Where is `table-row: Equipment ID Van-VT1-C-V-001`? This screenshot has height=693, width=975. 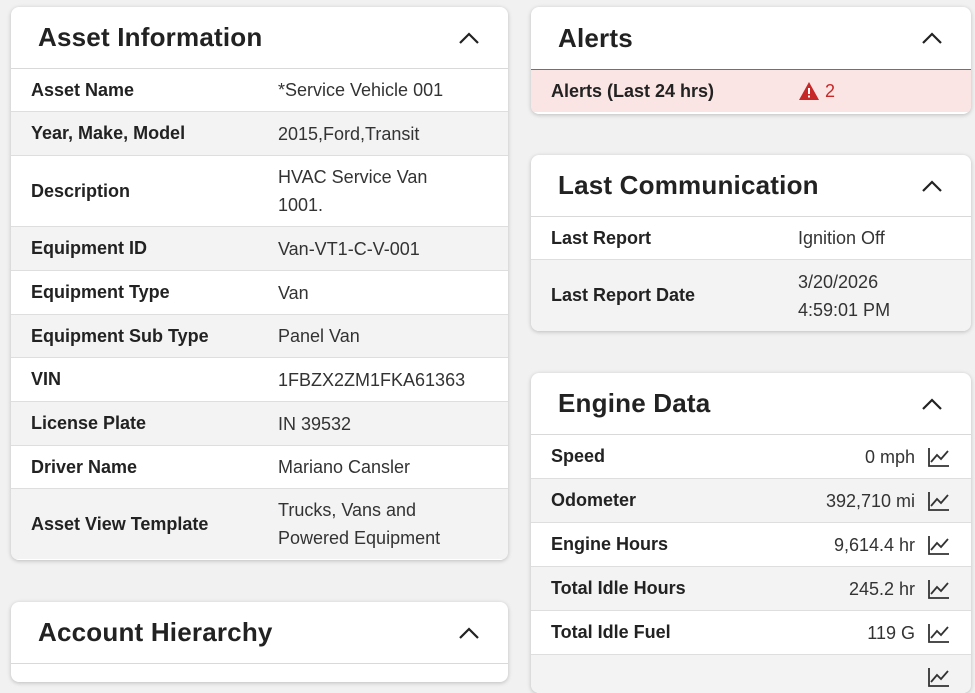
table-row: Equipment ID Van-VT1-C-V-001 is located at coordinates (259, 249).